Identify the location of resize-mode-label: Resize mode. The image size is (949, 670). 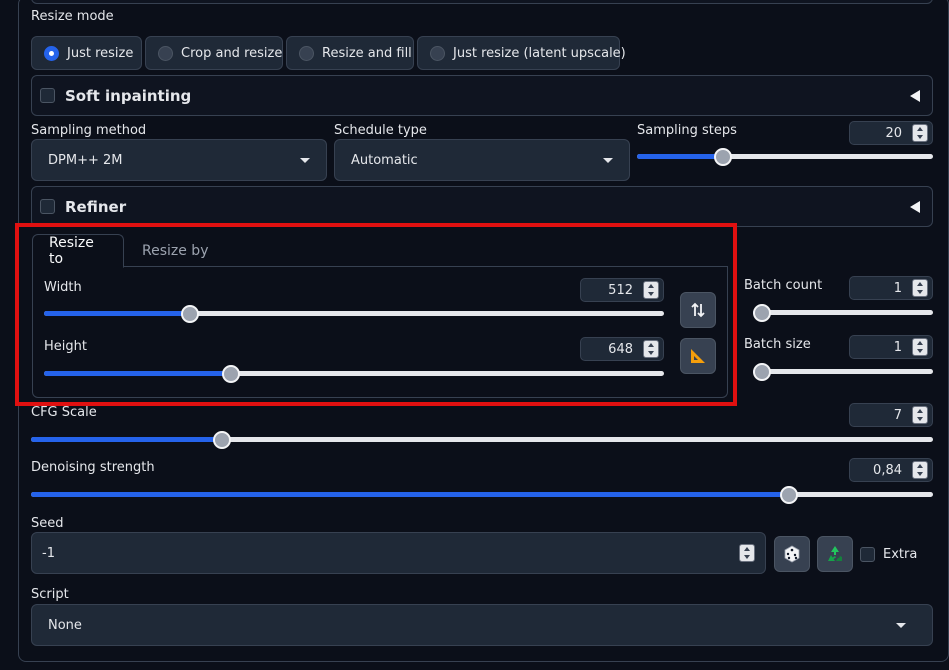
(72, 16).